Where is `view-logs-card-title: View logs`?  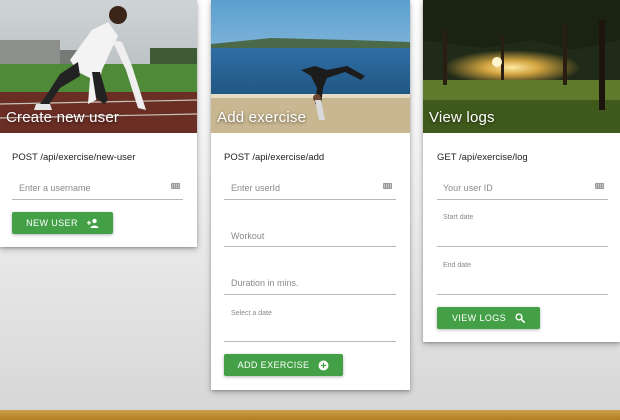
view-logs-card-title: View logs is located at coordinates (462, 117).